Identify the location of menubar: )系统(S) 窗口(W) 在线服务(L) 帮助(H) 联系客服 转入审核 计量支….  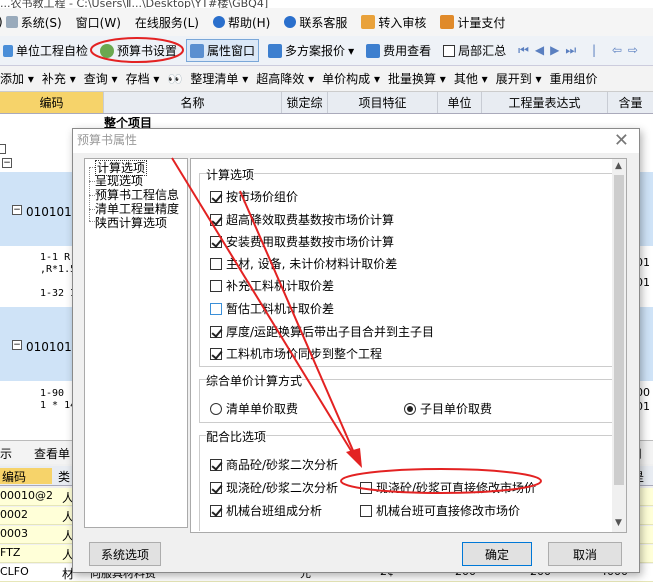
(326, 22).